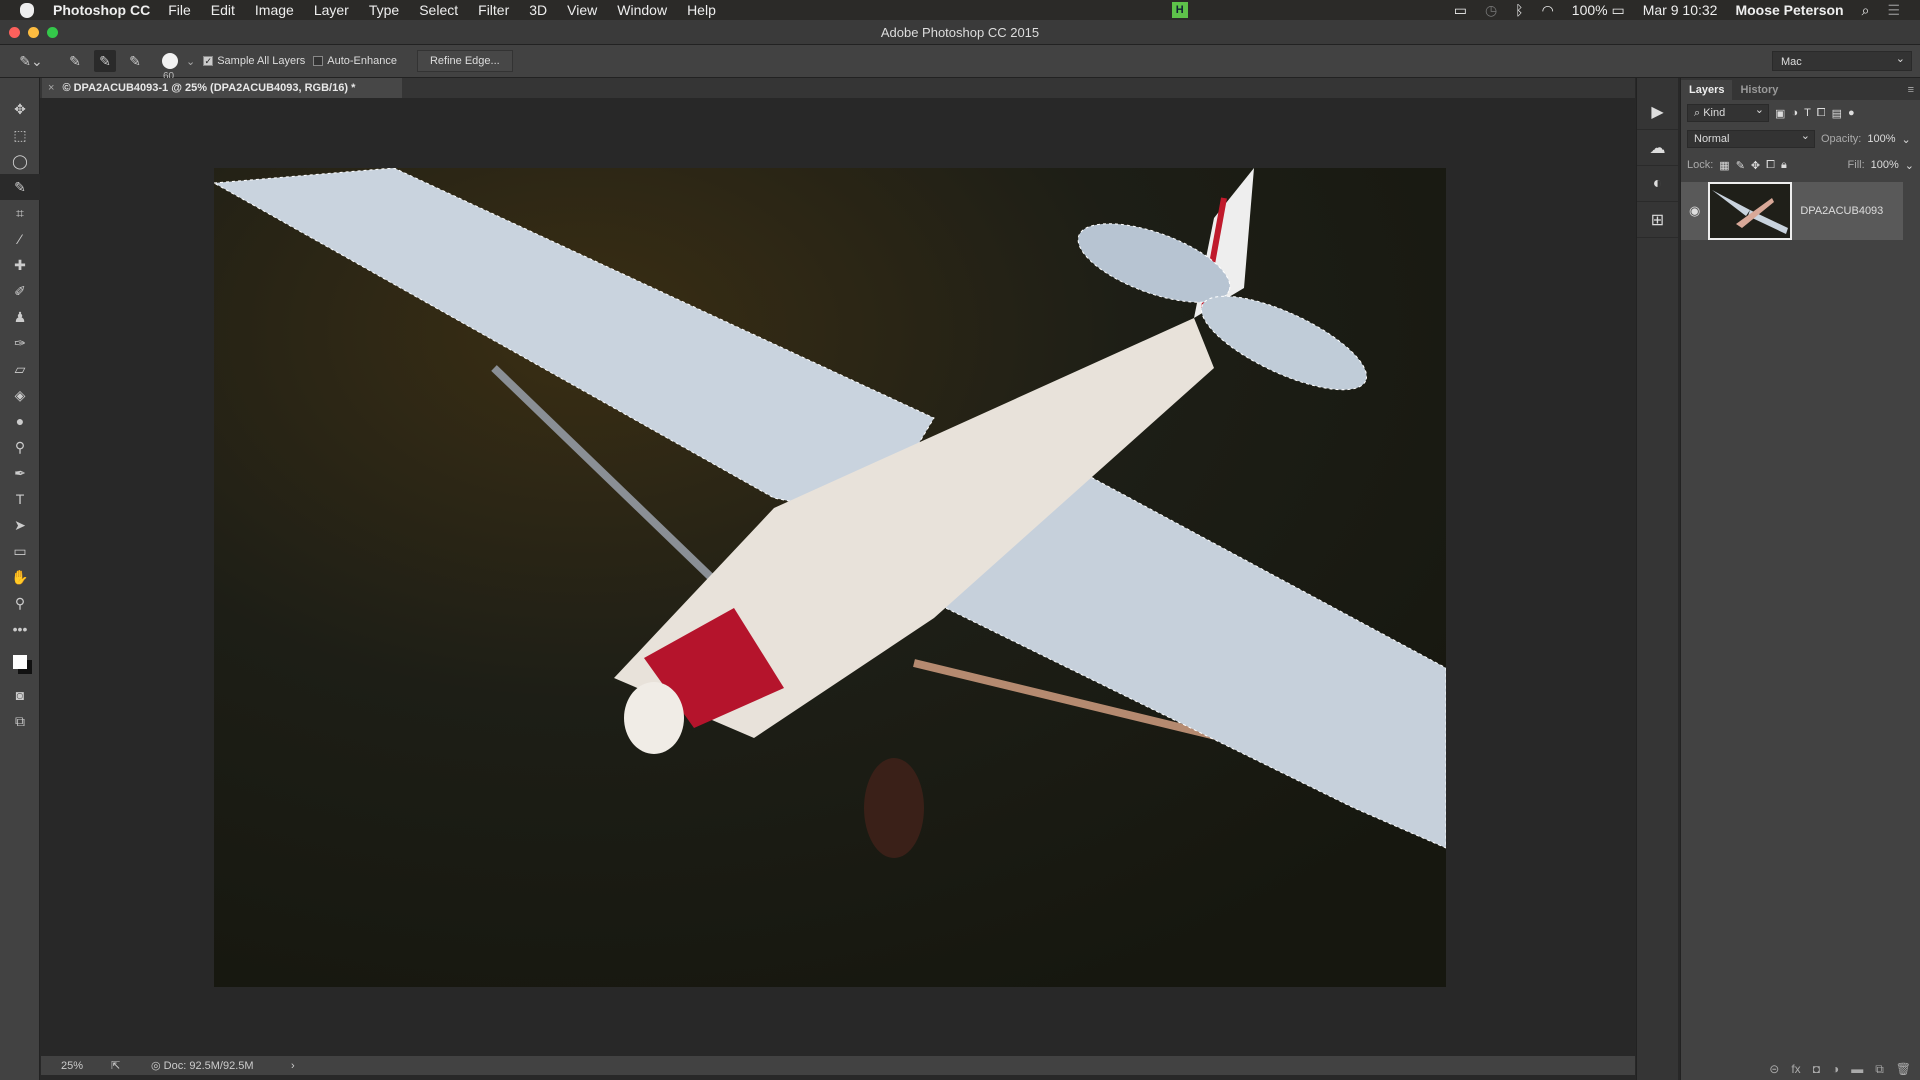 The height and width of the screenshot is (1080, 1920). I want to click on link-layers-icon: ⊝, so click(1774, 1069).